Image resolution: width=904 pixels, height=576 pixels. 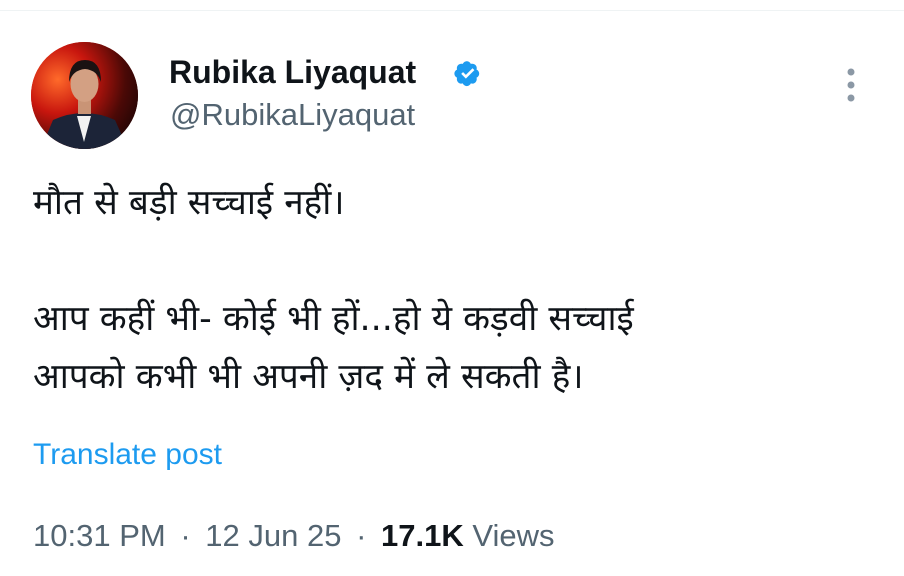 What do you see at coordinates (422, 535) in the screenshot?
I see `views-count: 17.1K` at bounding box center [422, 535].